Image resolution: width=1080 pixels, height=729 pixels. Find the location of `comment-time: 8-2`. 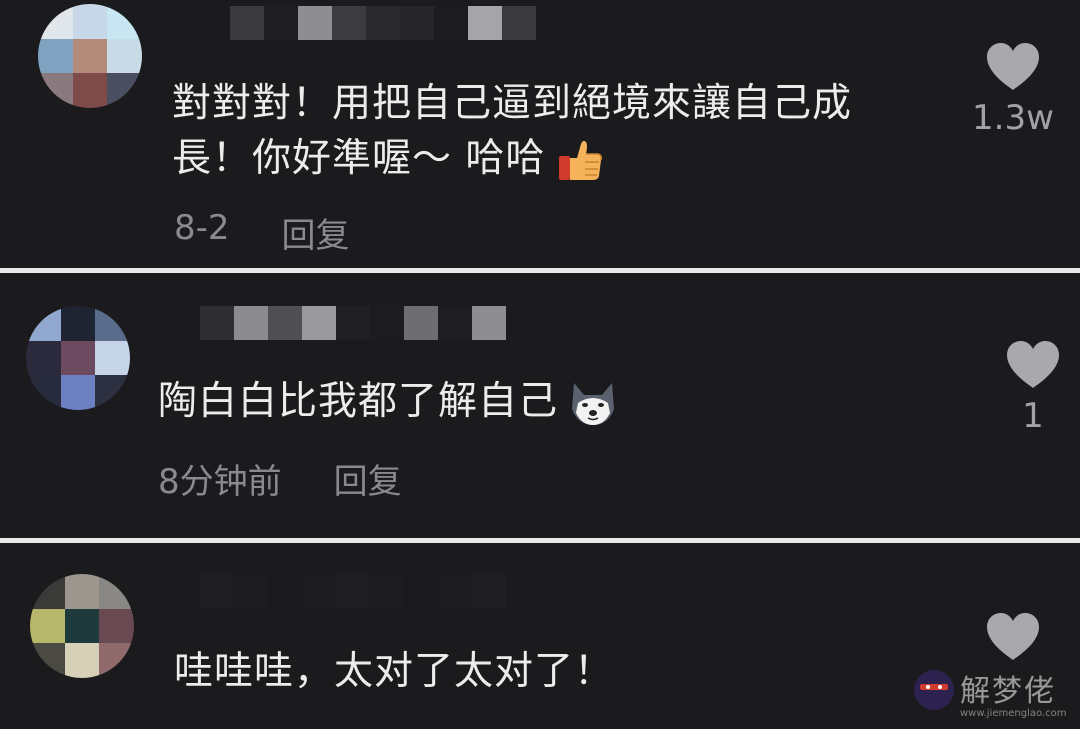

comment-time: 8-2 is located at coordinates (202, 228).